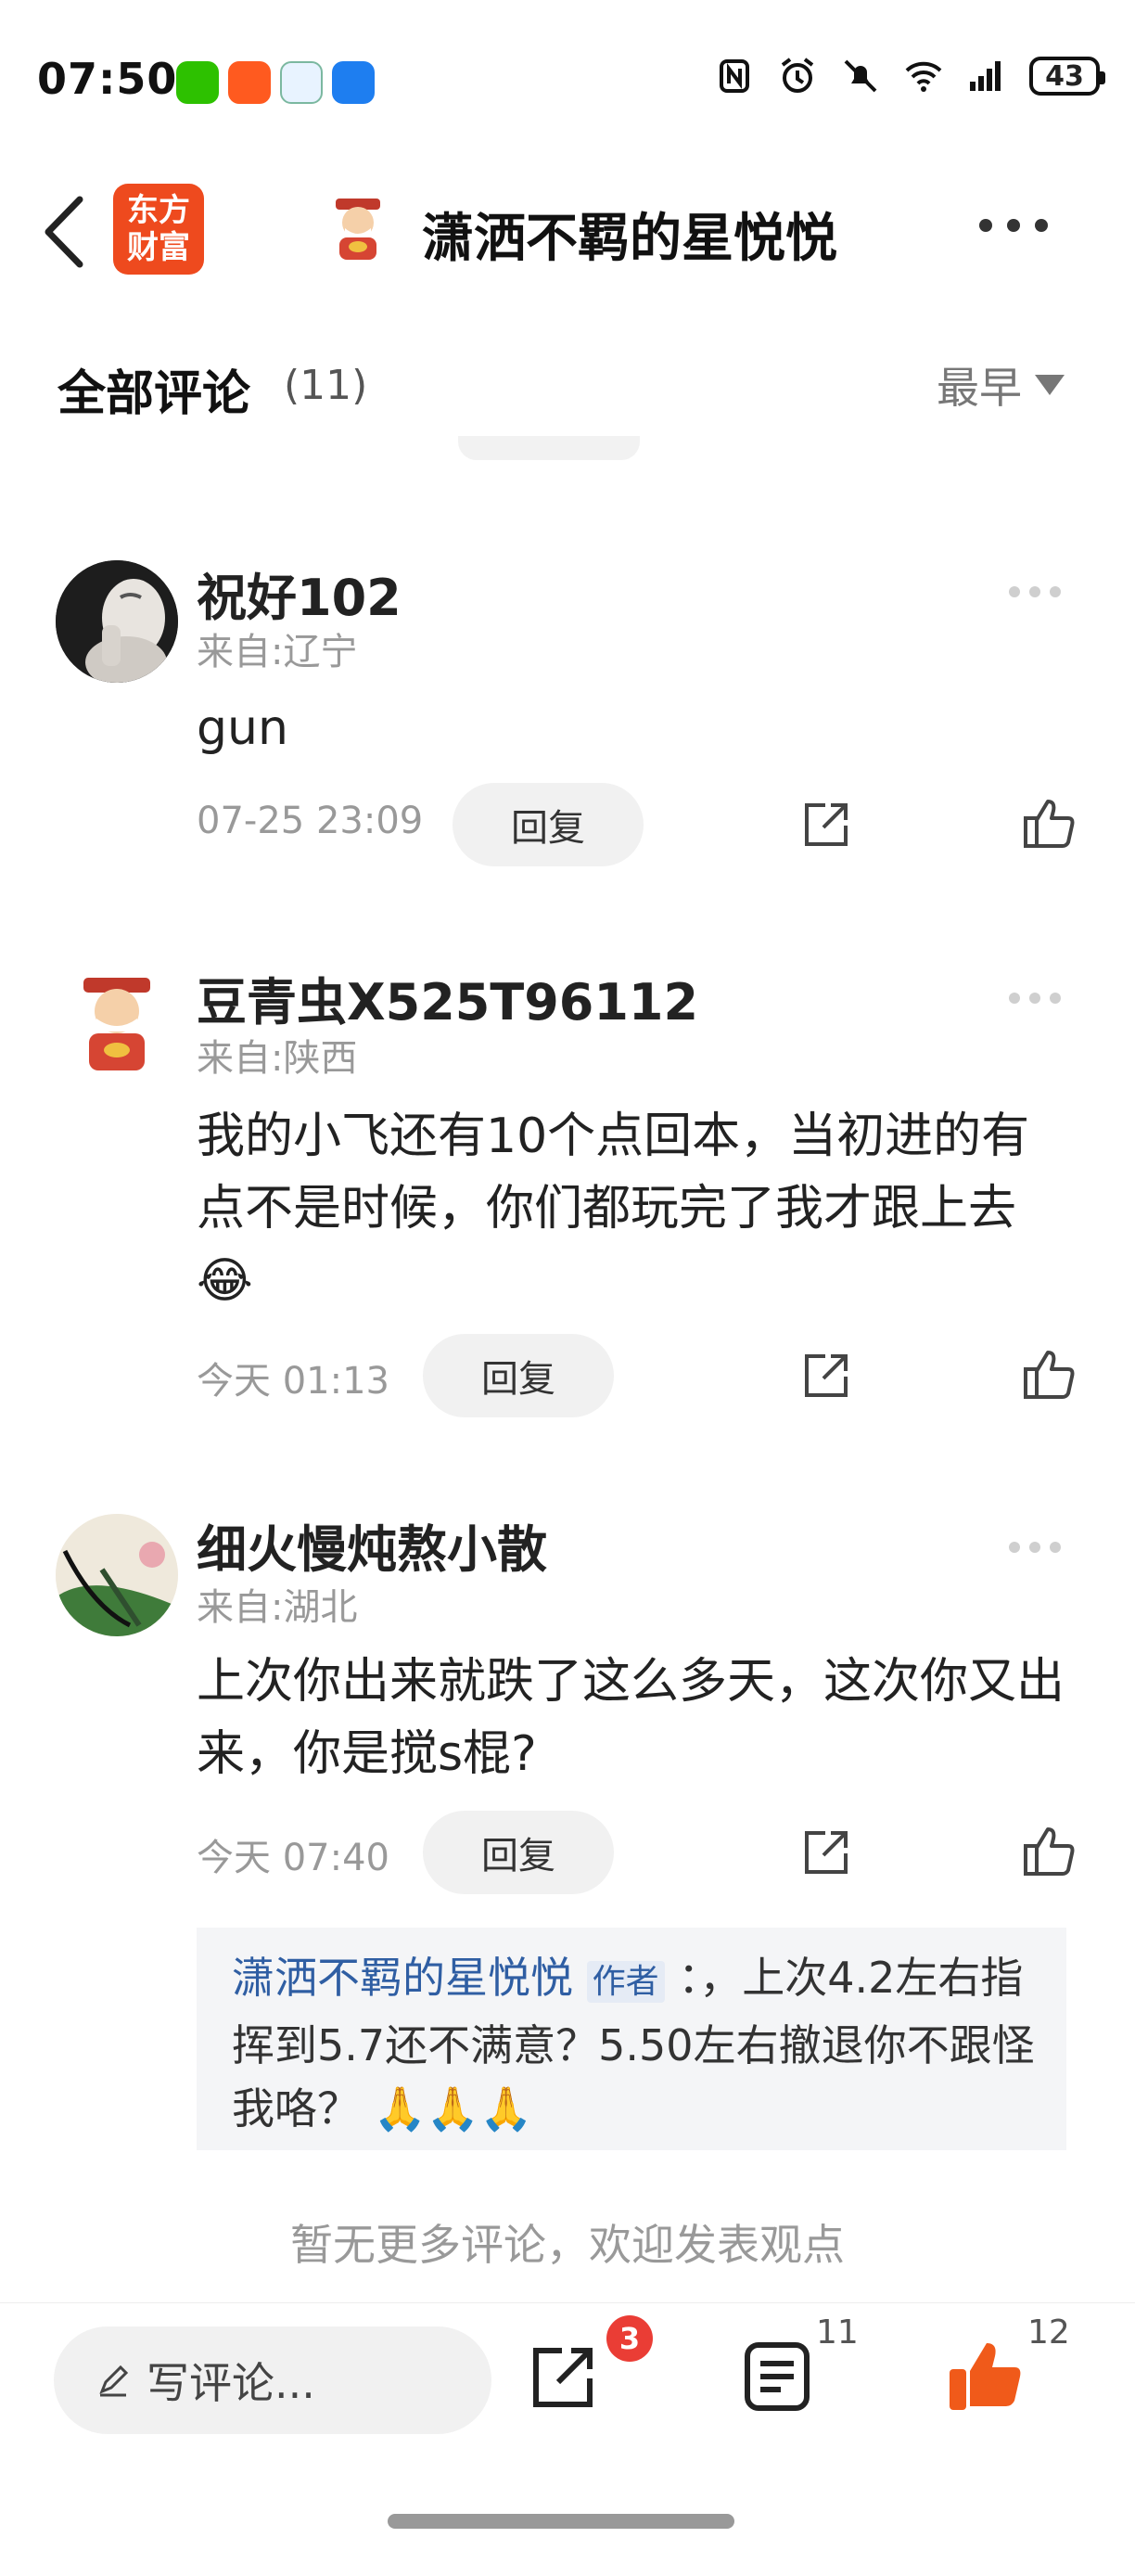  I want to click on commenter-name: 祝好102, so click(300, 593).